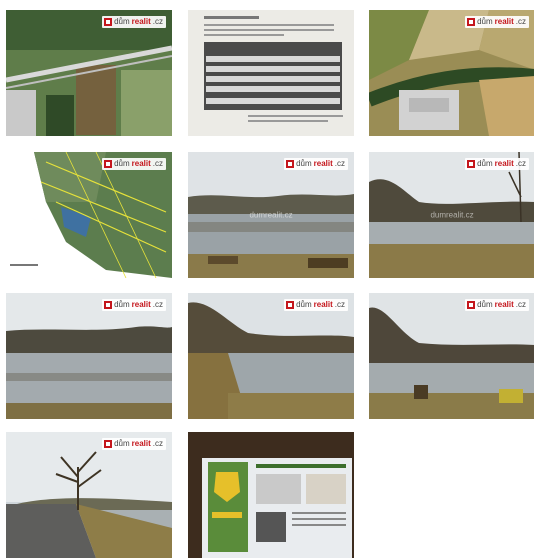 The height and width of the screenshot is (558, 534). I want to click on gallery-photo-10: dům realit .cz, so click(89, 495).